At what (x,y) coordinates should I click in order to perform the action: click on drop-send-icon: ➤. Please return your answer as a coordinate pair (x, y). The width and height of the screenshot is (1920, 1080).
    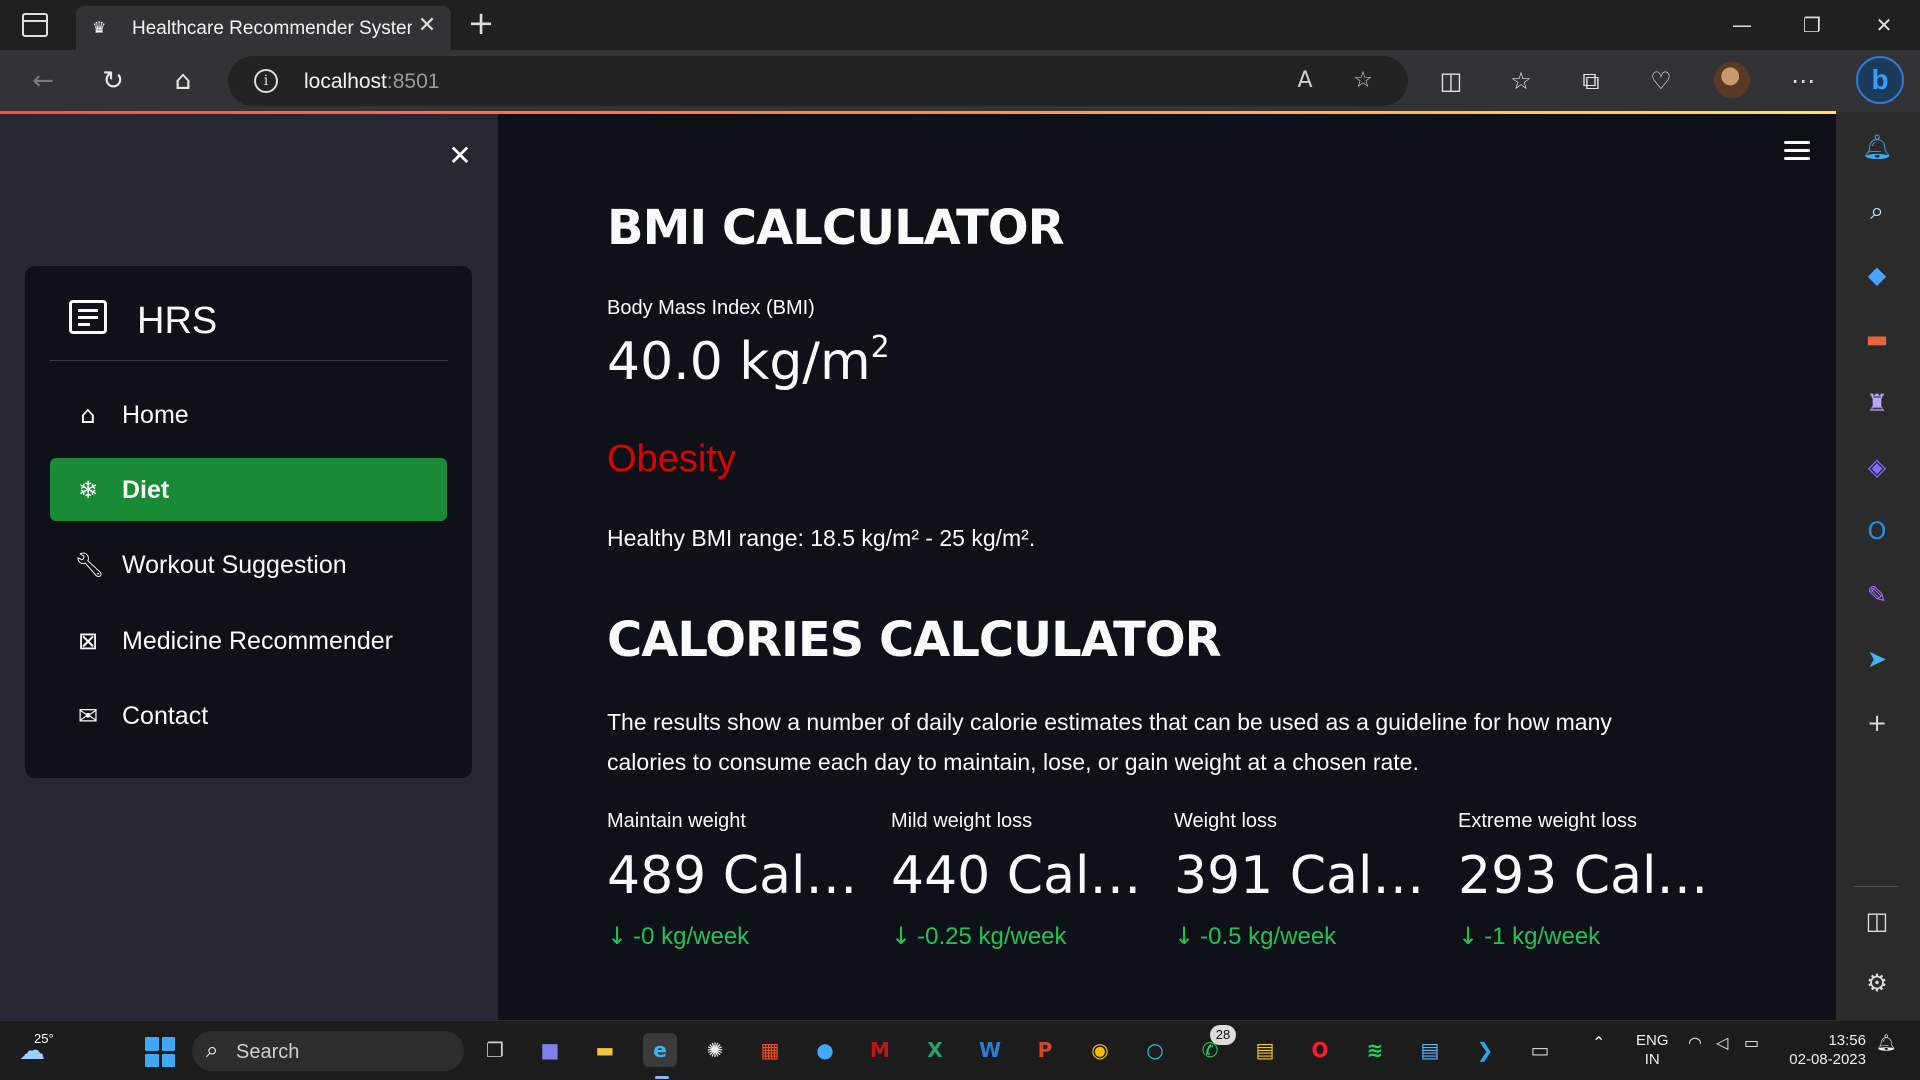
    Looking at the image, I should click on (1877, 659).